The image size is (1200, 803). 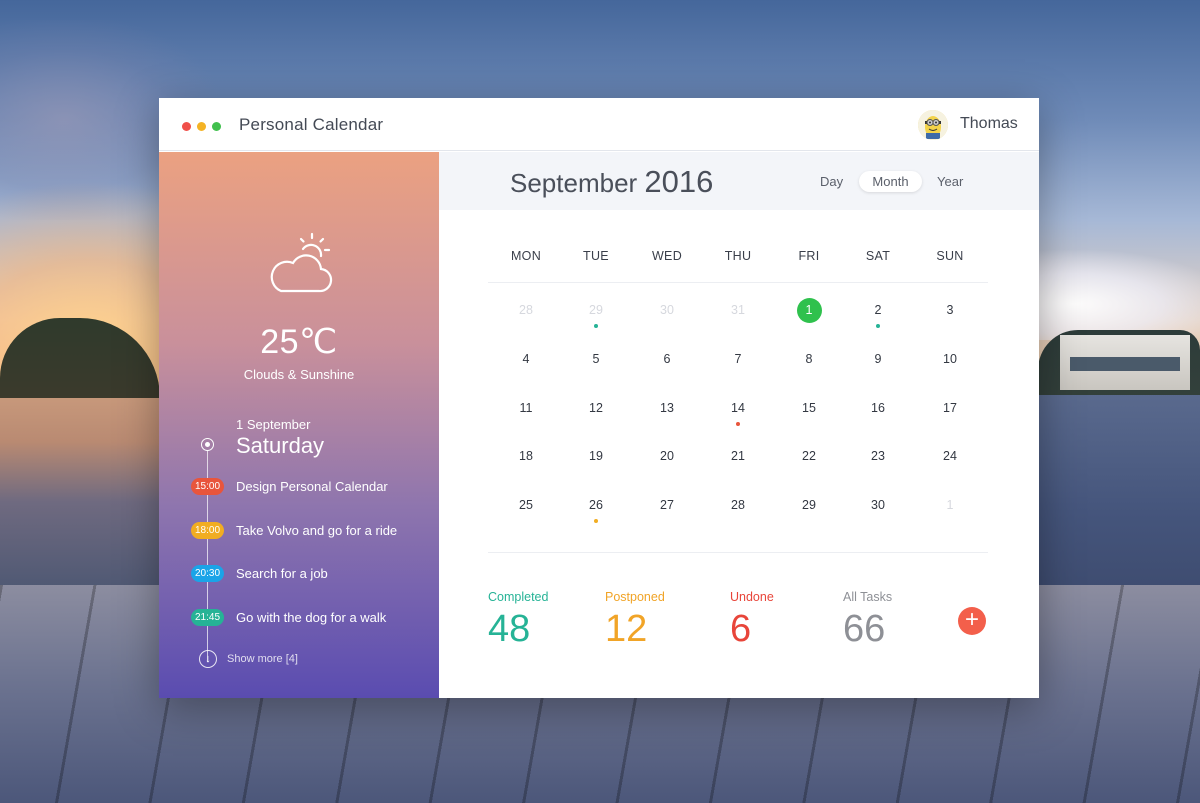 I want to click on maximize-window-button, so click(x=216, y=126).